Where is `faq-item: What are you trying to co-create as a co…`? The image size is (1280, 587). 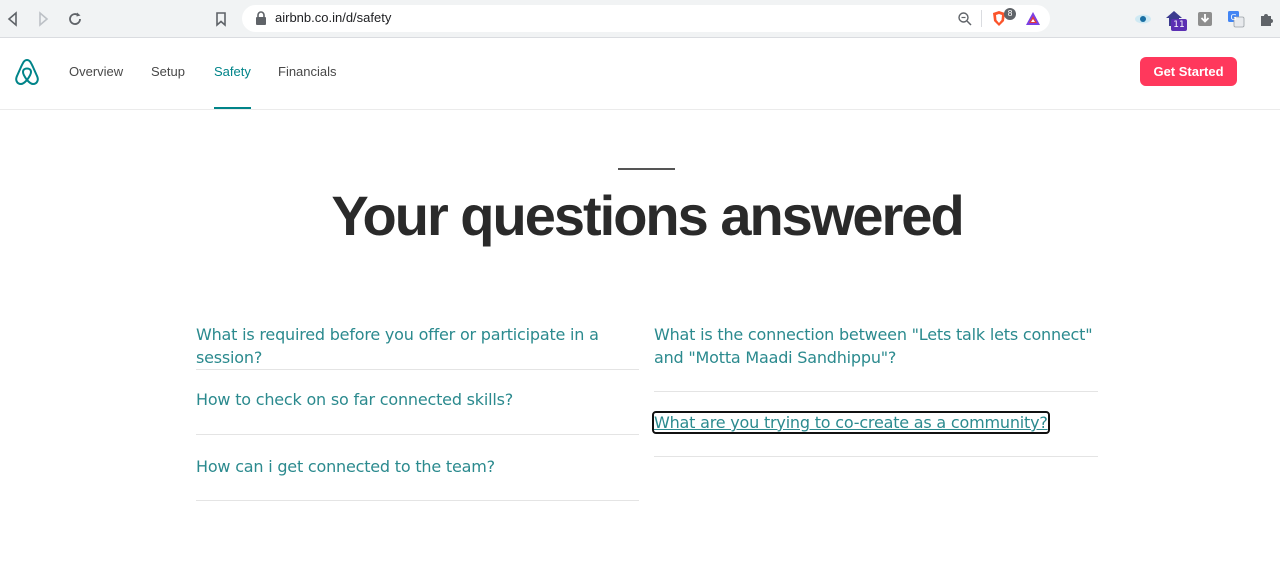 faq-item: What are you trying to co-create as a co… is located at coordinates (875, 424).